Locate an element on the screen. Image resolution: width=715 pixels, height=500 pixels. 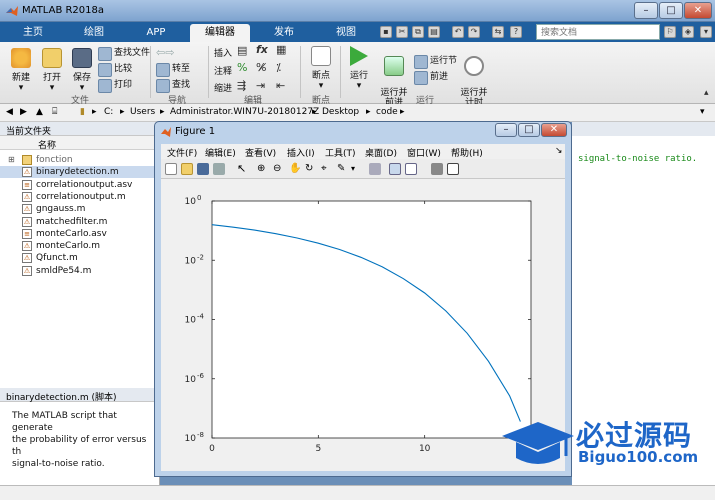
increase-indent-icon: ⇥ is located at coordinates (260, 85).